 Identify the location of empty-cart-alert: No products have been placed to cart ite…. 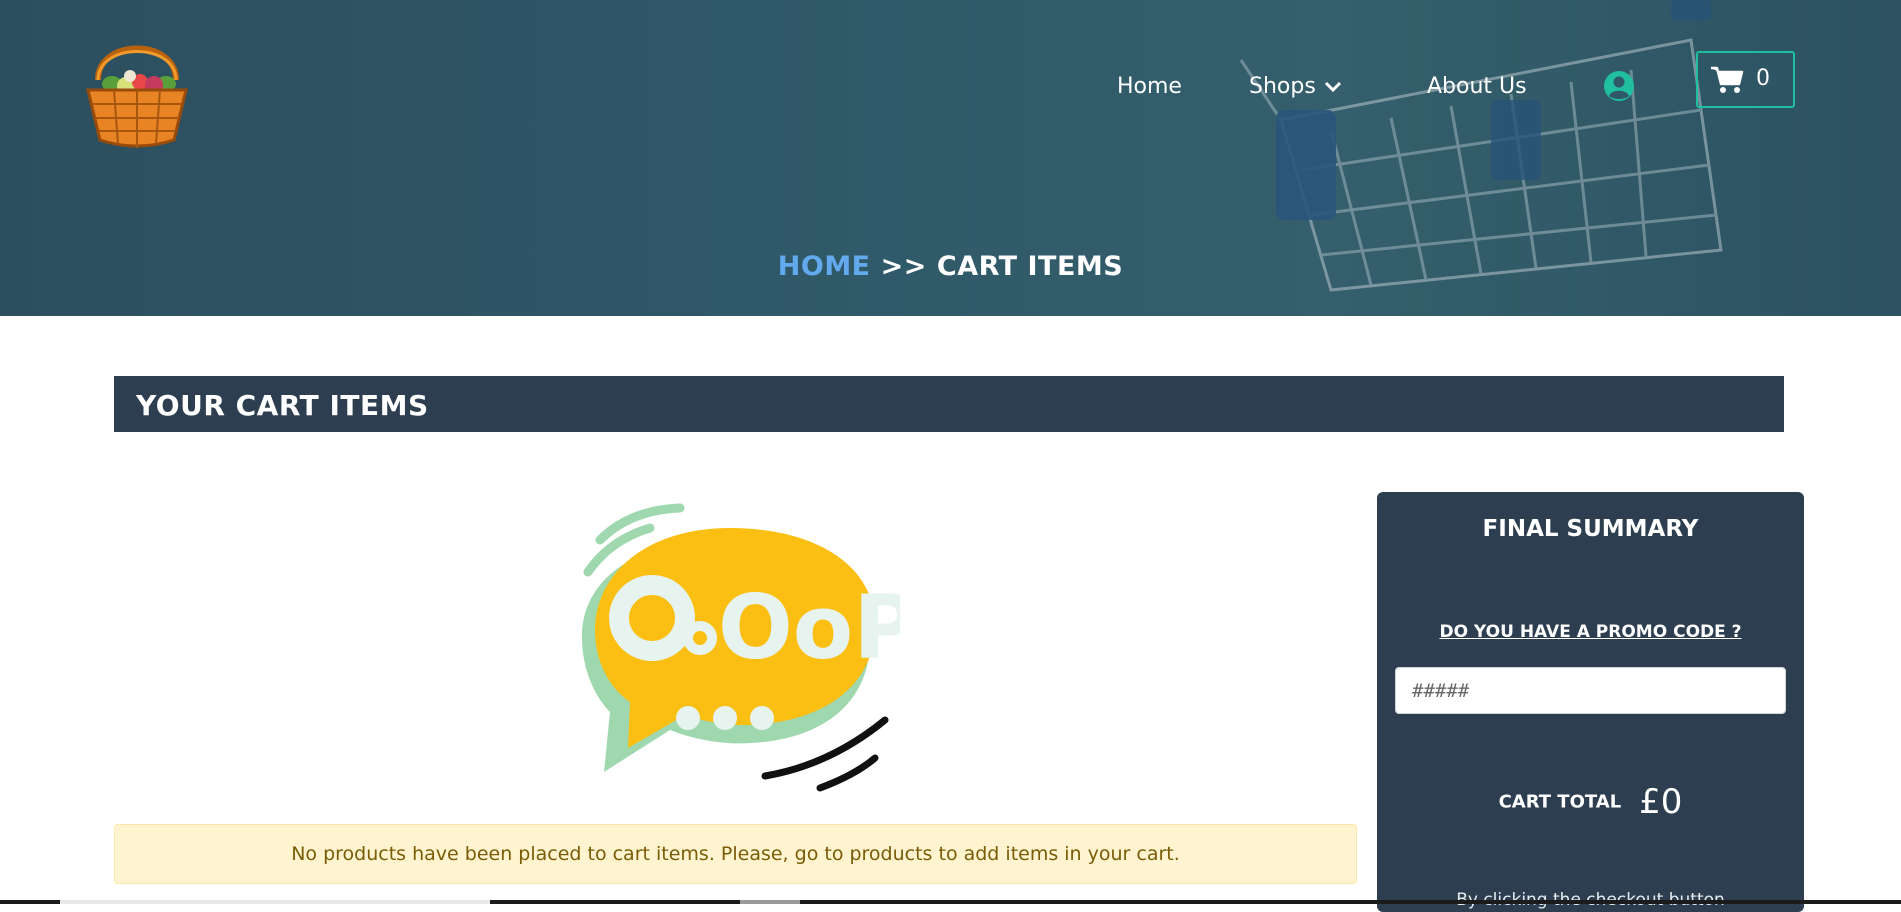
(735, 854).